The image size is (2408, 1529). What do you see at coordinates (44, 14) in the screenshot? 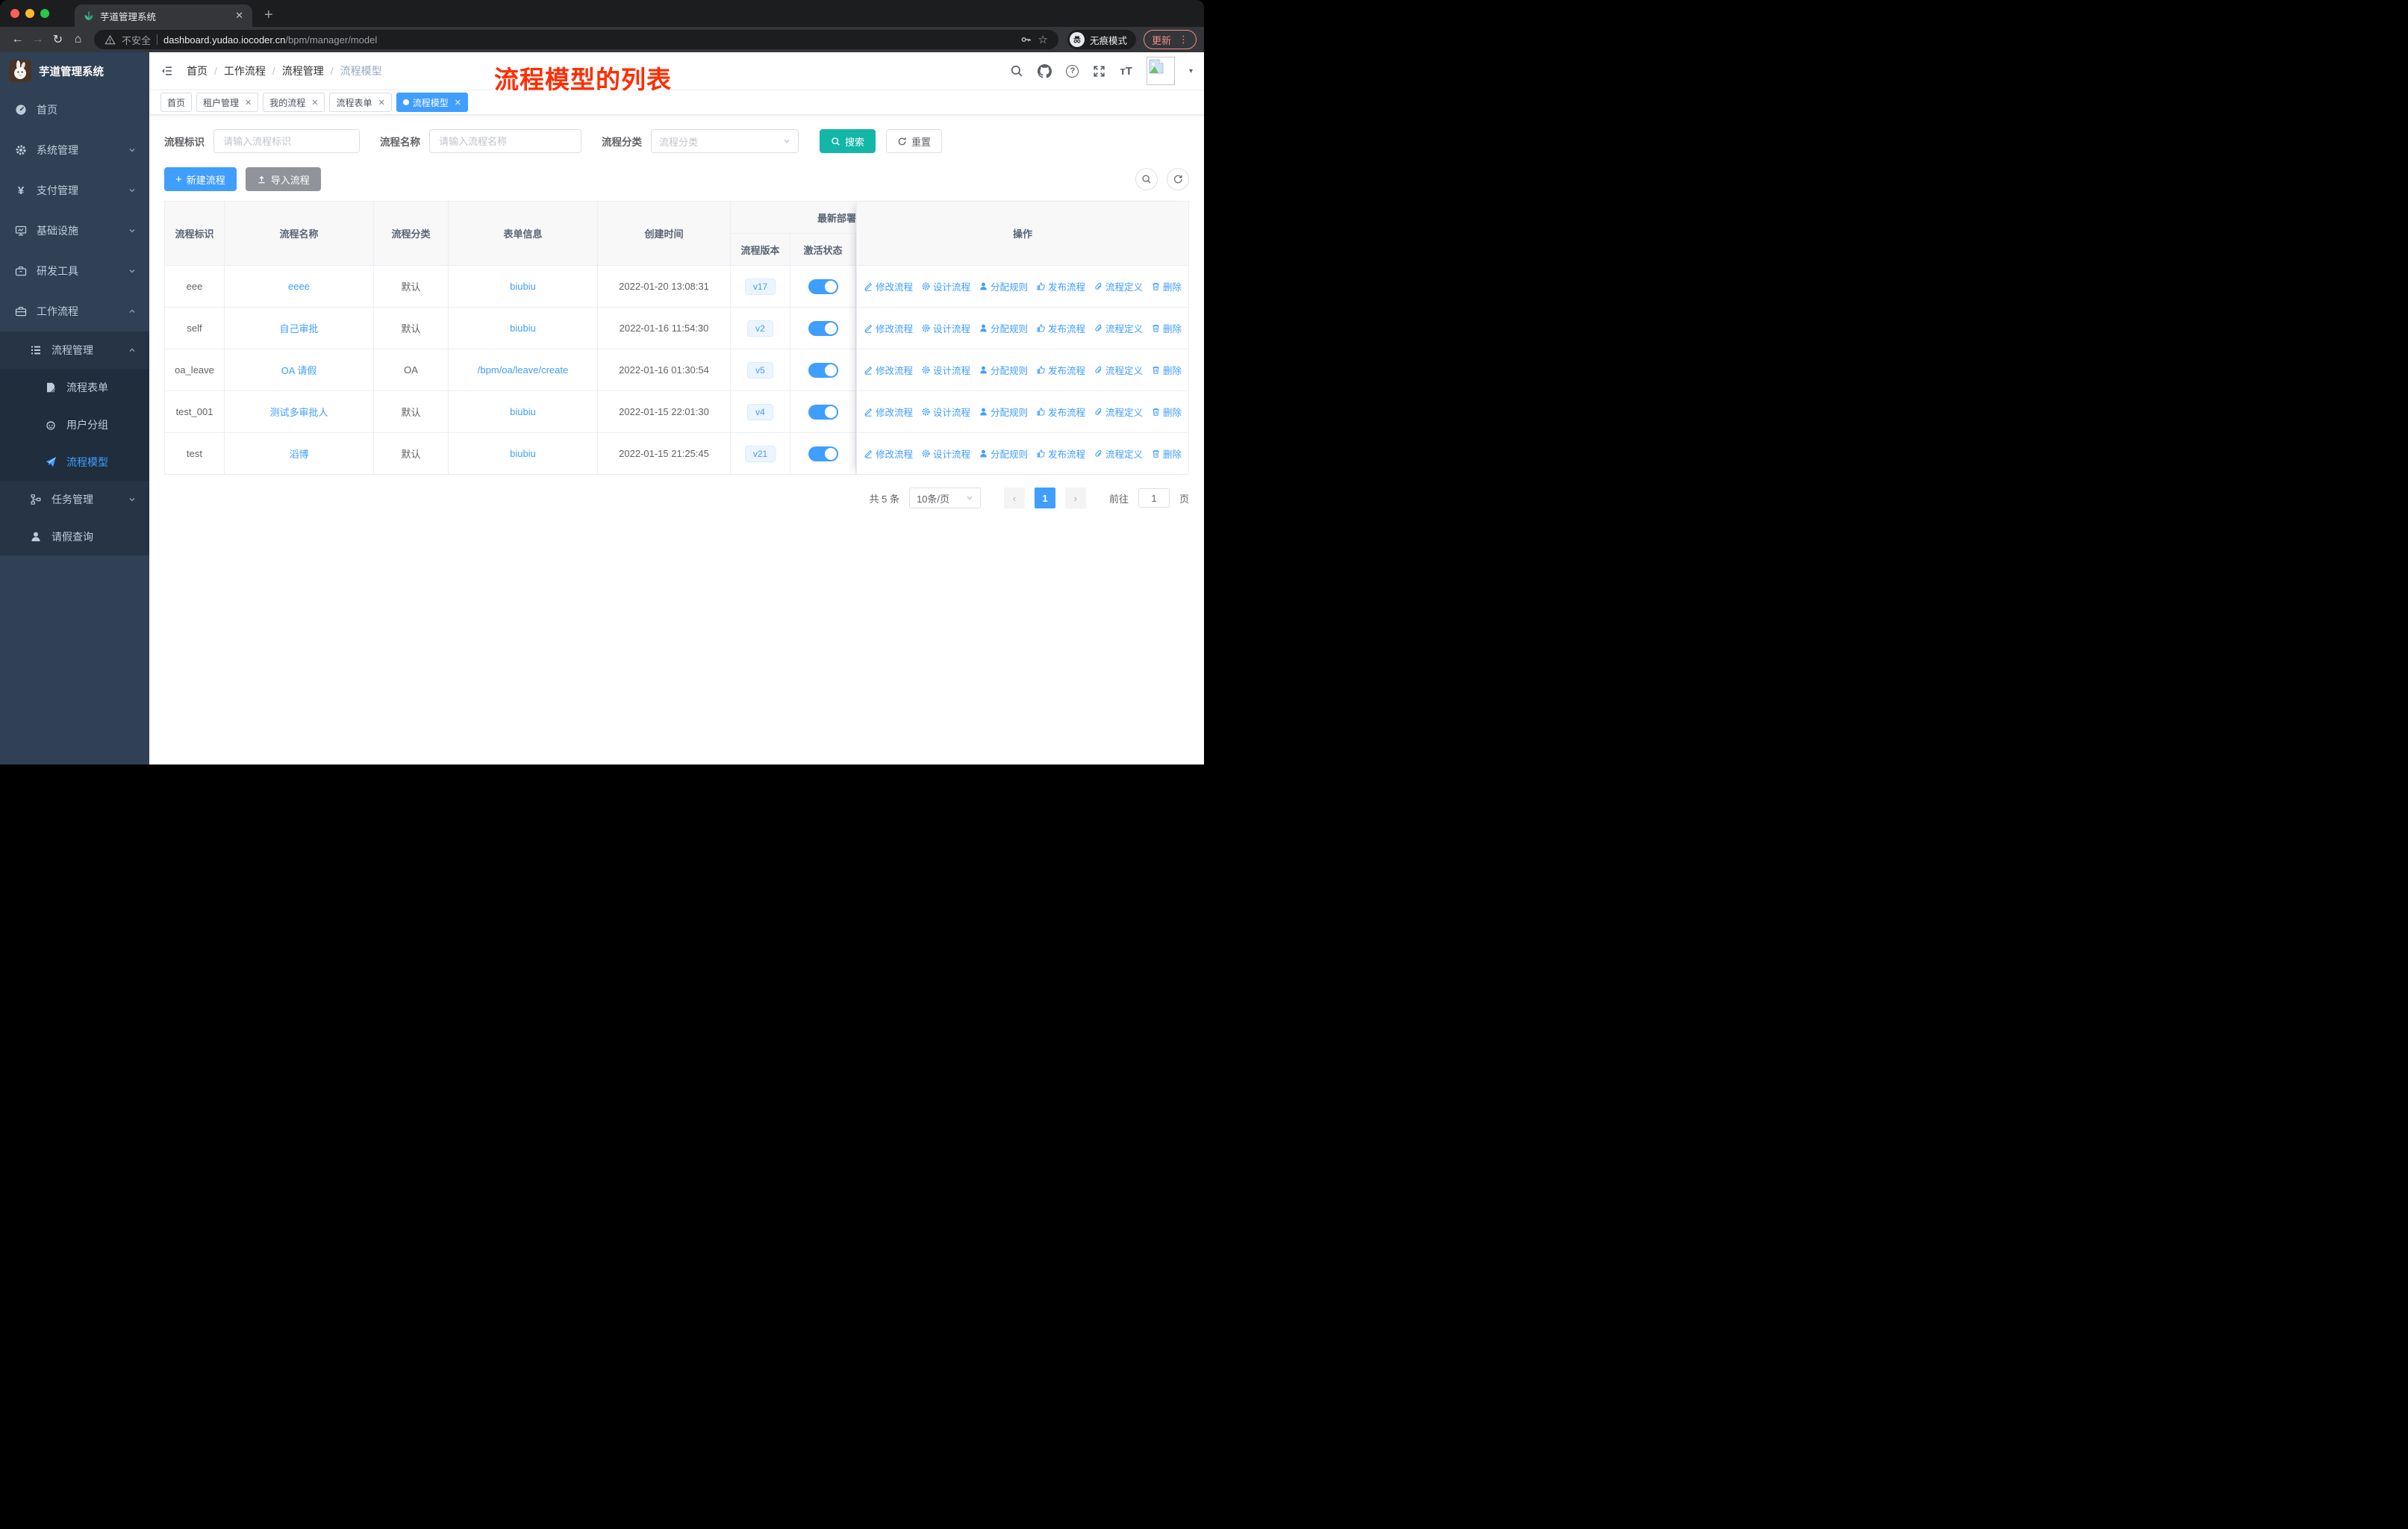
I see `zoom-window-button` at bounding box center [44, 14].